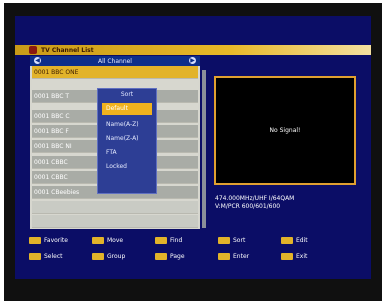  Describe the element at coordinates (239, 240) in the screenshot. I see `footer-label: Sort` at that location.